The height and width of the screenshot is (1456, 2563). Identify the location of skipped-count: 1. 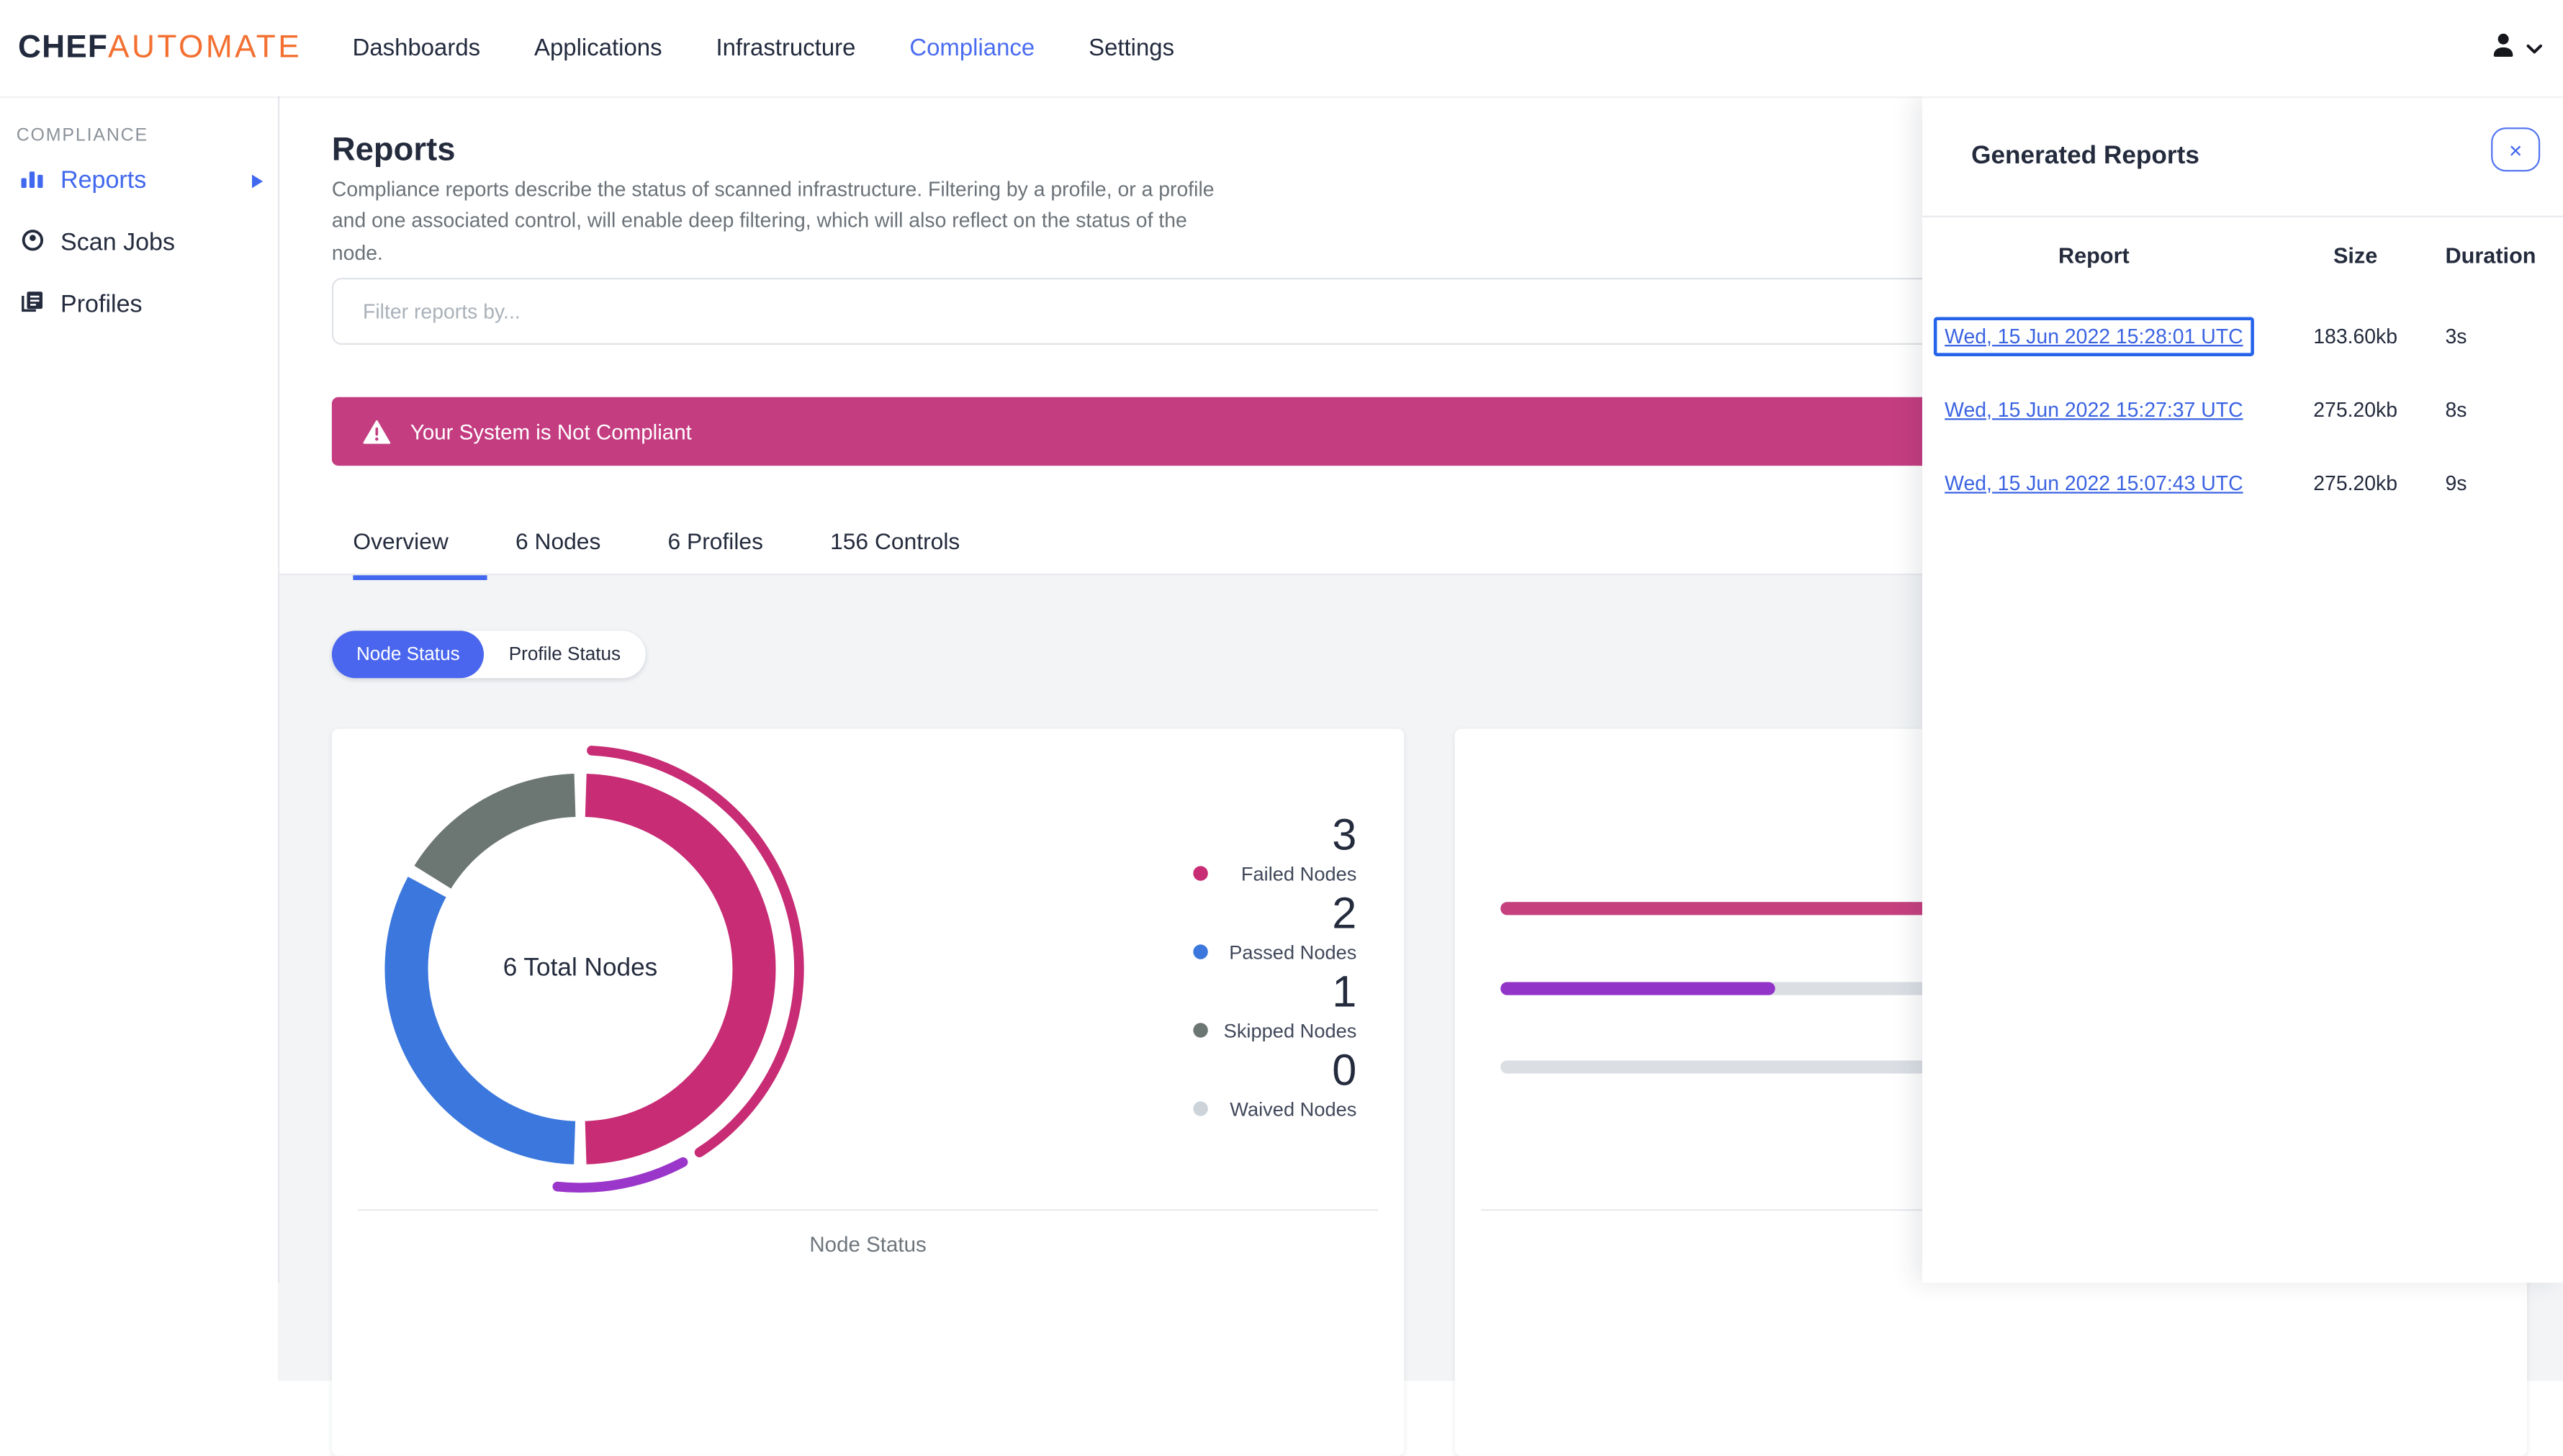
(1344, 992).